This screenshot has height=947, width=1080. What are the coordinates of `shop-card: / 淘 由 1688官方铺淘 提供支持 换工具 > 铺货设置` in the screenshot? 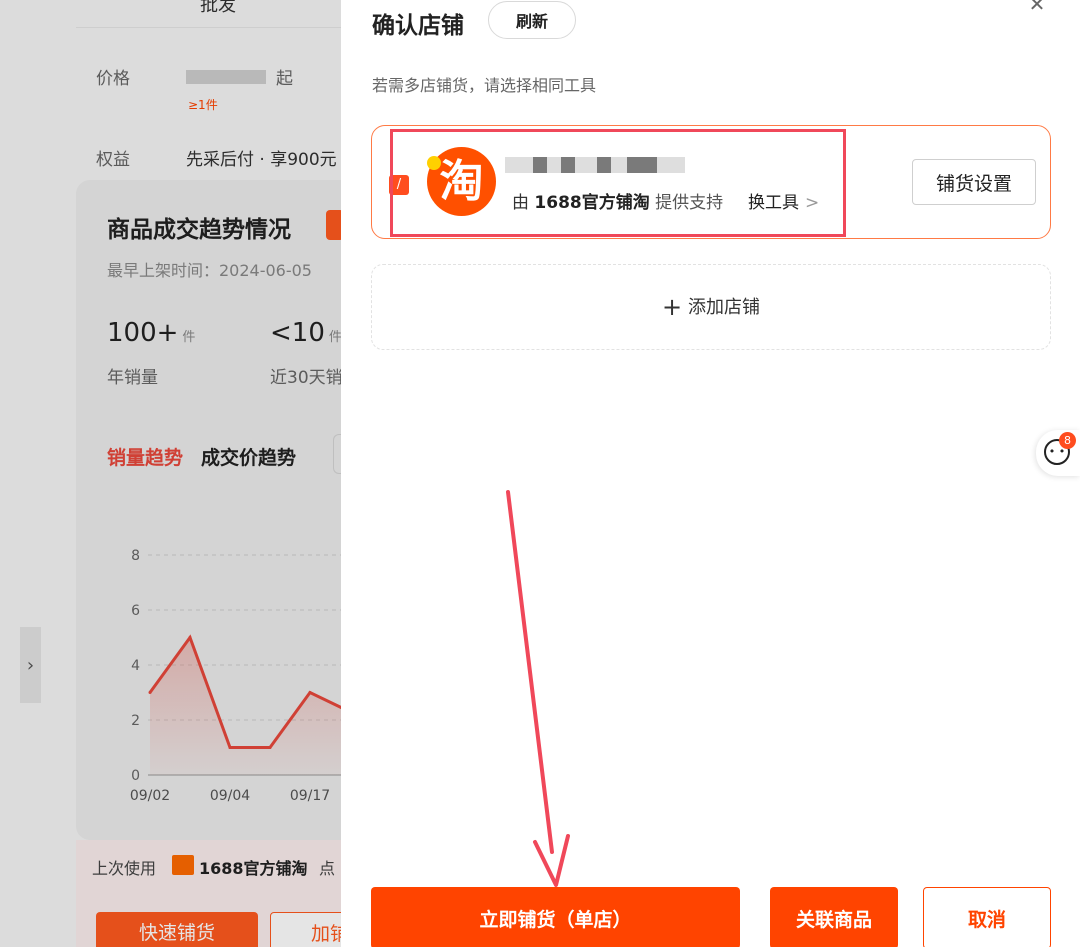 It's located at (711, 182).